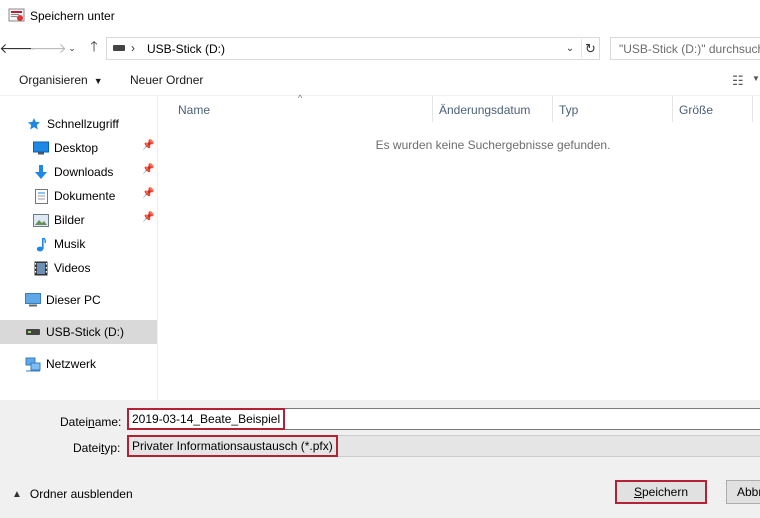  I want to click on sidebar-item-label: Dieser PC, so click(73, 300).